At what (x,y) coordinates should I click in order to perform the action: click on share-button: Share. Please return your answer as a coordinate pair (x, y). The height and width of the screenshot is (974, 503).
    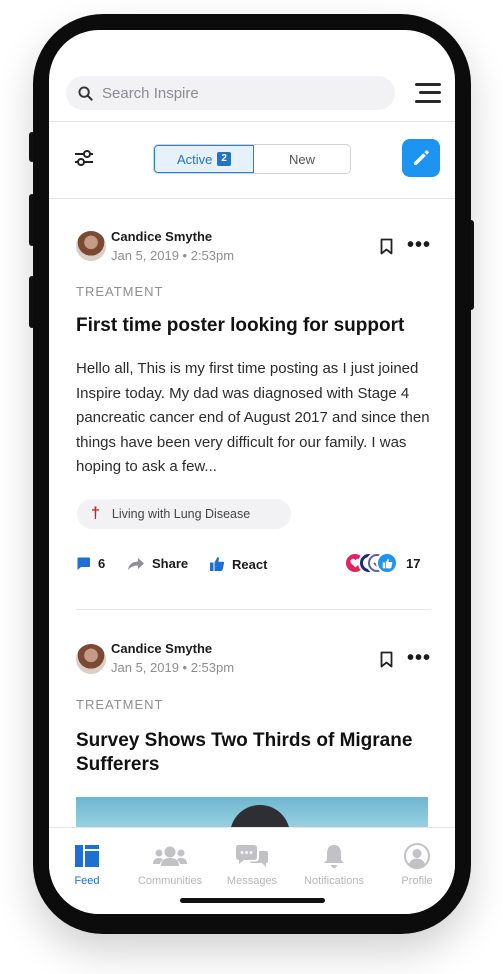
    Looking at the image, I should click on (157, 563).